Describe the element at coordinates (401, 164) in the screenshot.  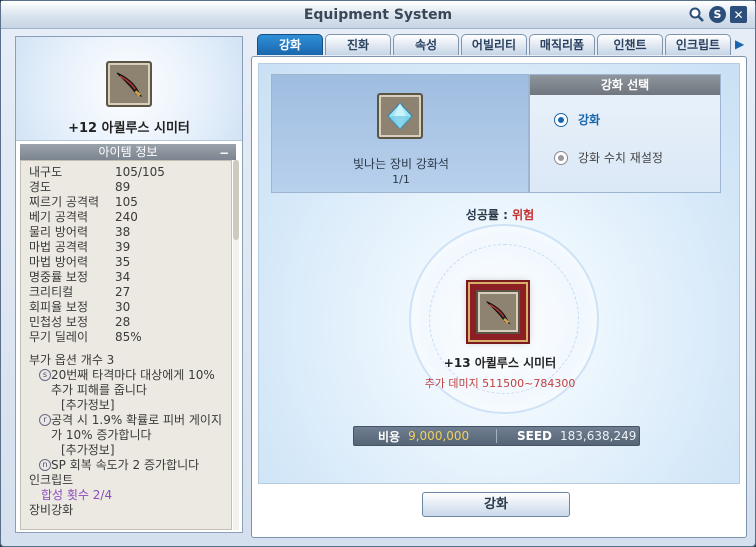
I see `stone-name: 빛나는 장비 강화석` at that location.